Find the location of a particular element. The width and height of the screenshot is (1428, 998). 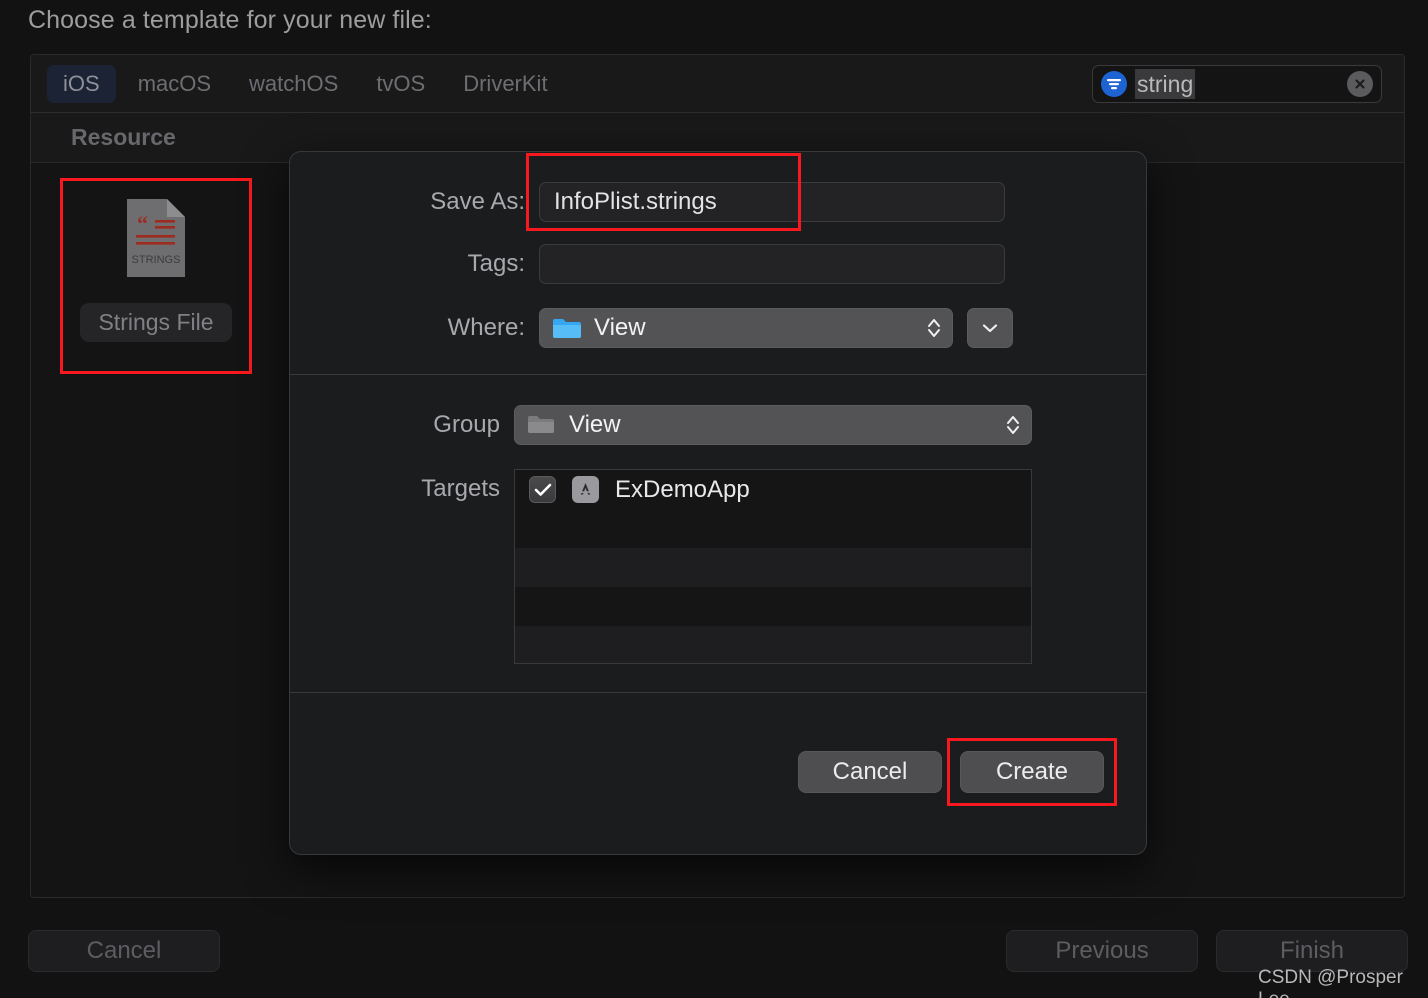

cancel-button: Cancel is located at coordinates (870, 772).